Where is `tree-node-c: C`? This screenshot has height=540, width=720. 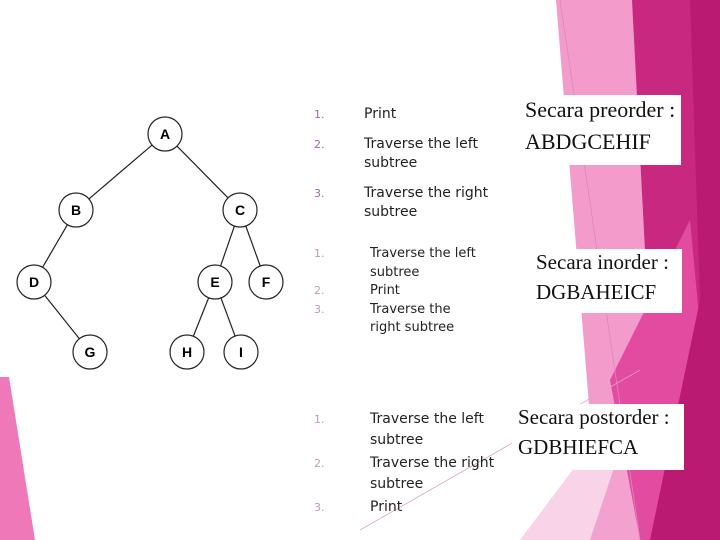 tree-node-c: C is located at coordinates (240, 210).